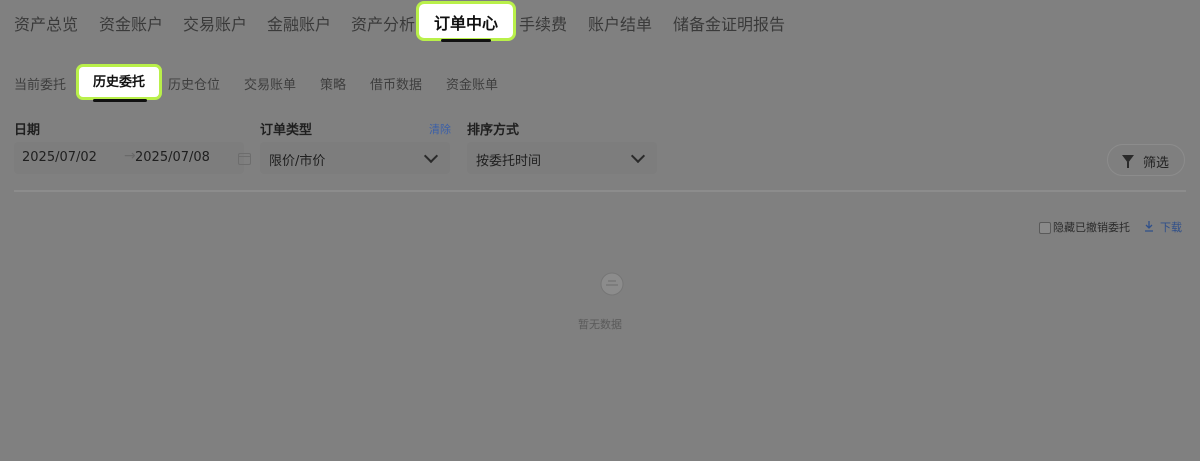 This screenshot has width=1200, height=461. Describe the element at coordinates (46, 23) in the screenshot. I see `nav-asset-overview: 资产总览` at that location.